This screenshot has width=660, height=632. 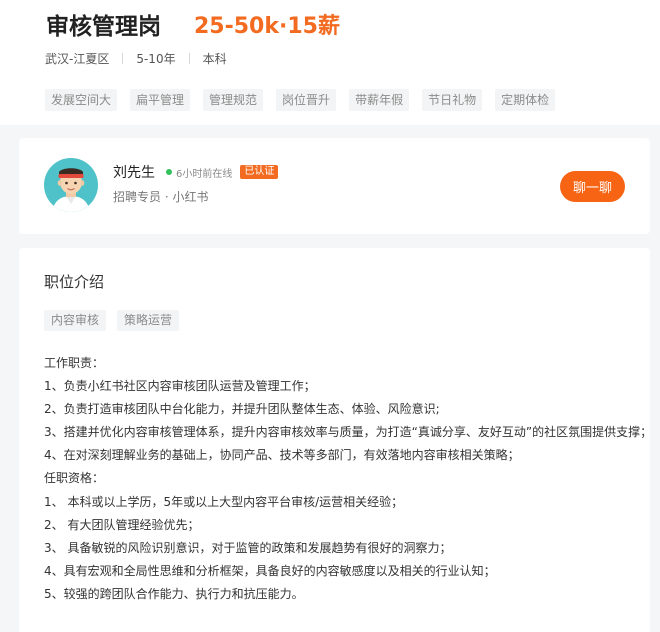 I want to click on recruiter-title: 招聘专员 · 小红书, so click(x=161, y=197).